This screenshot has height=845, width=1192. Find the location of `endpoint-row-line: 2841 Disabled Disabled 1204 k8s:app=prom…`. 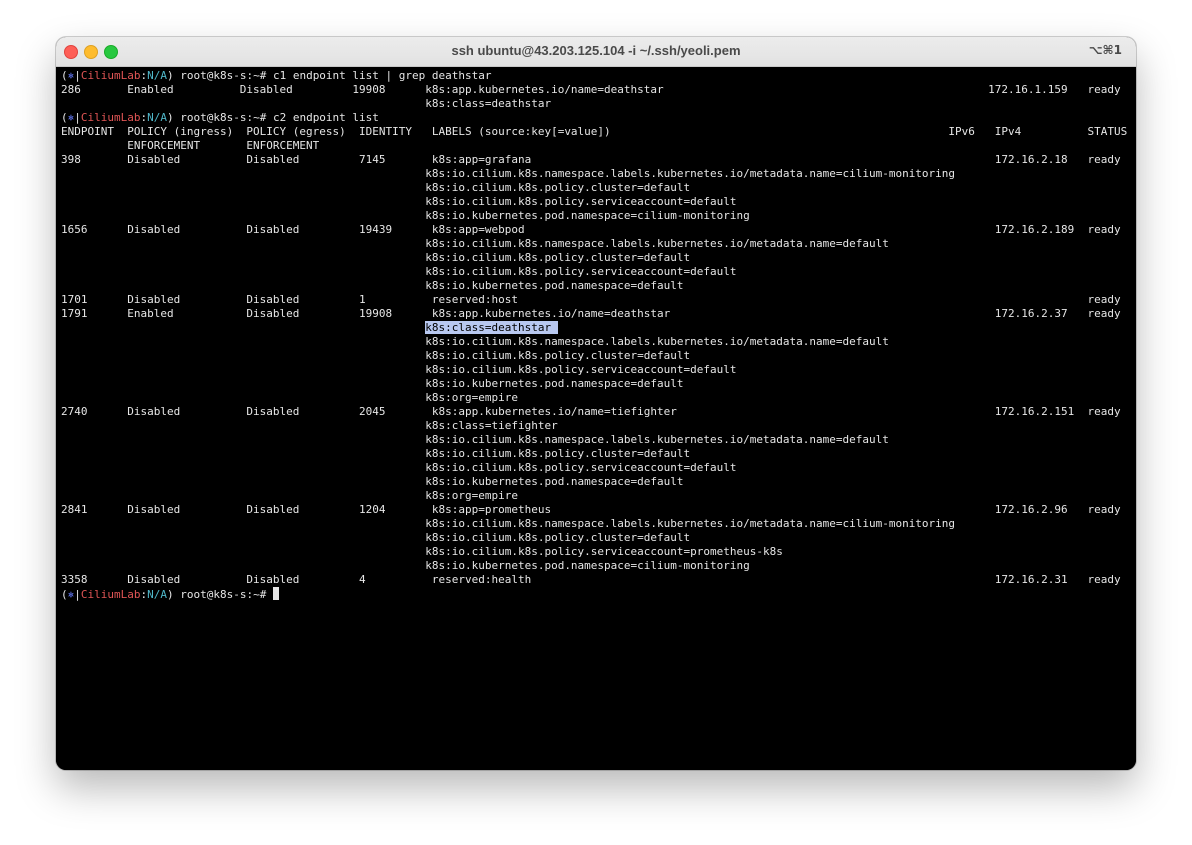

endpoint-row-line: 2841 Disabled Disabled 1204 k8s:app=prom… is located at coordinates (591, 509).